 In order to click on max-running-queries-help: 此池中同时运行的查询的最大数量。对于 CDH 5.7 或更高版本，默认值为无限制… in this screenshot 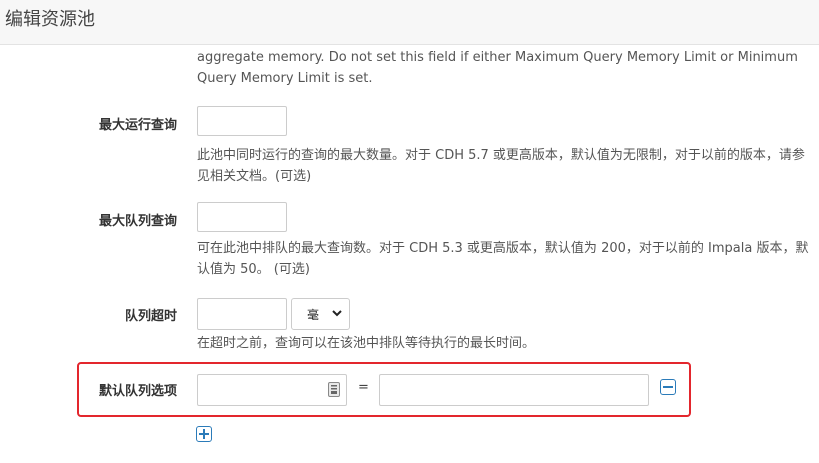, I will do `click(501, 166)`.